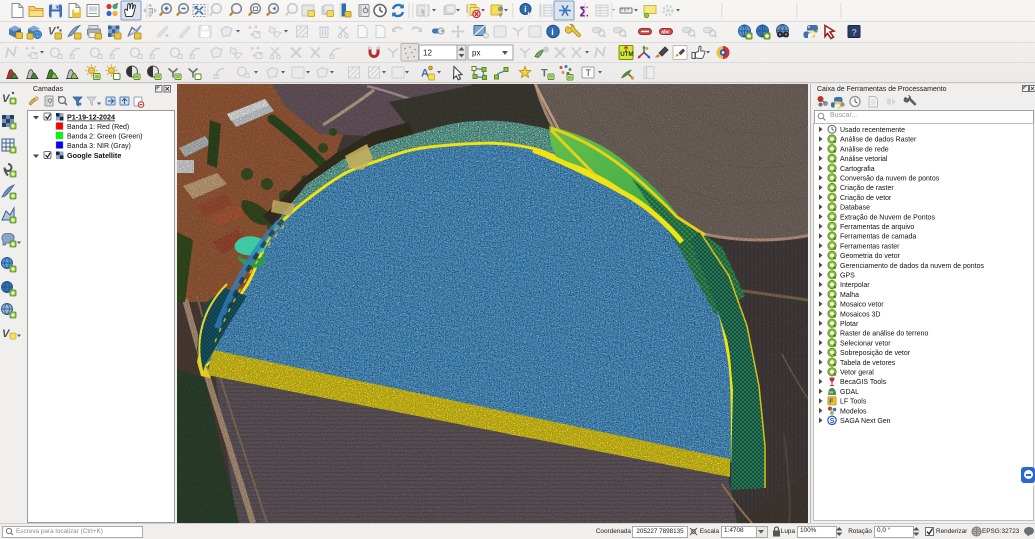 This screenshot has width=1035, height=539. I want to click on svg-text: UTM, so click(626, 54).